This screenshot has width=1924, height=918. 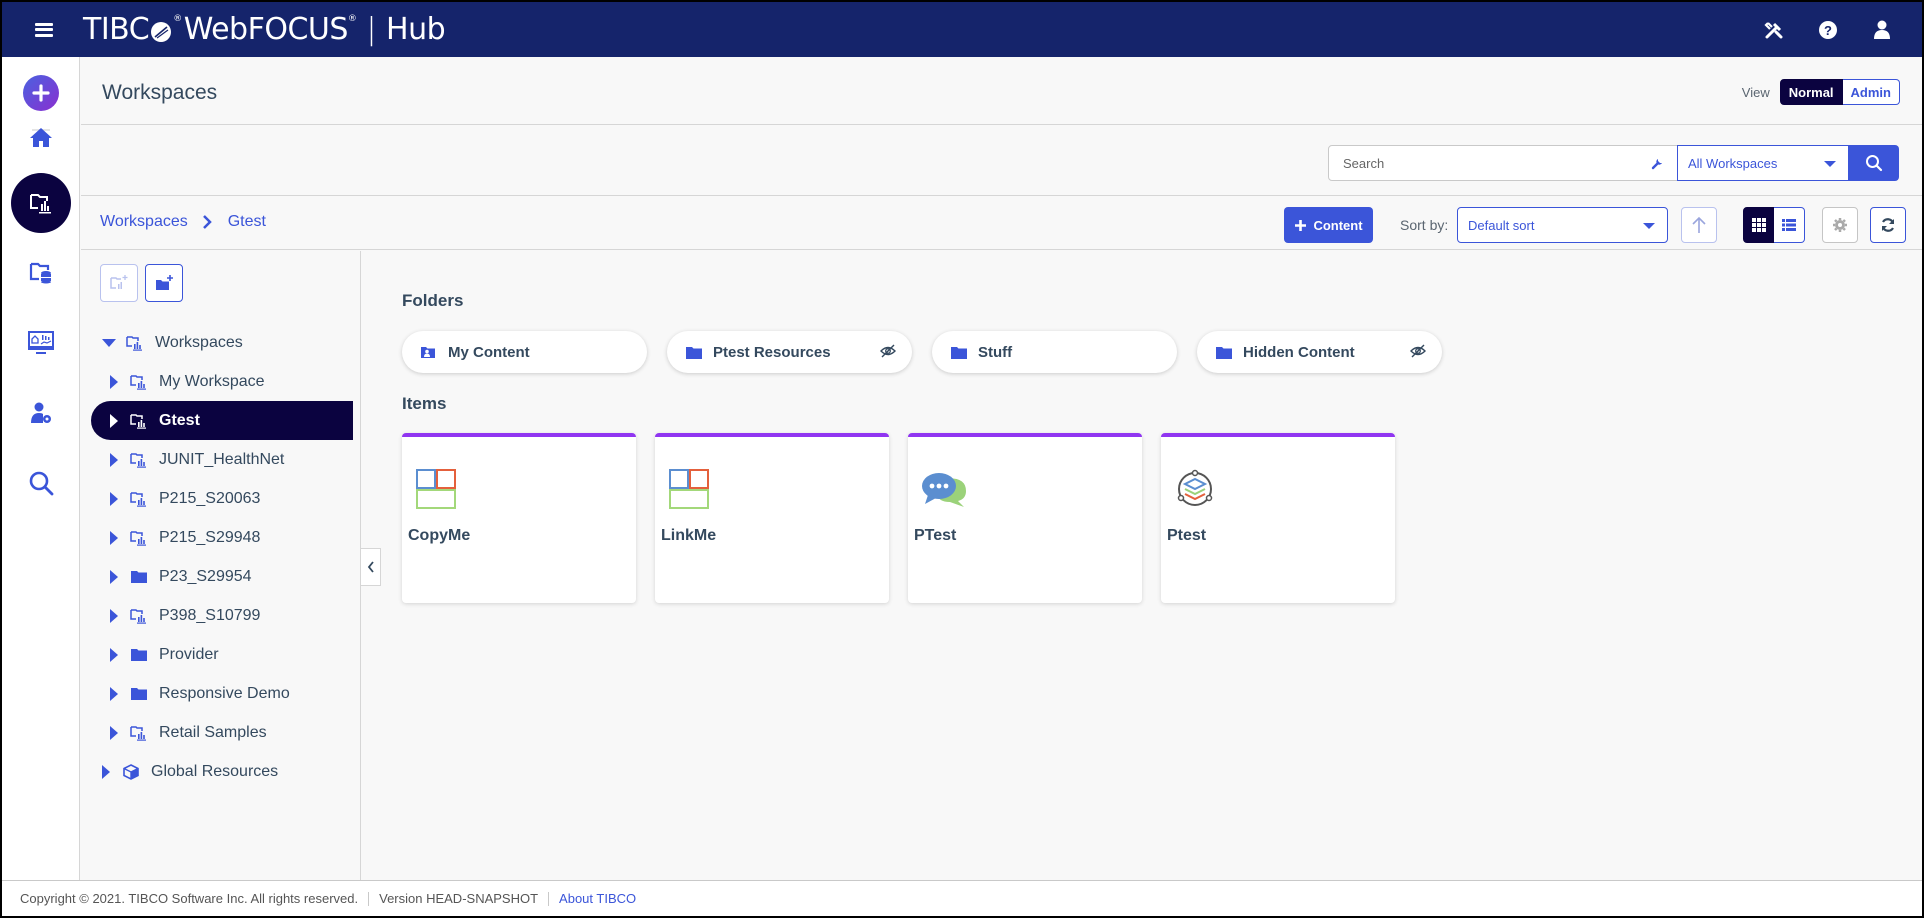 I want to click on folder-tile: Ptest Resources, so click(x=789, y=352).